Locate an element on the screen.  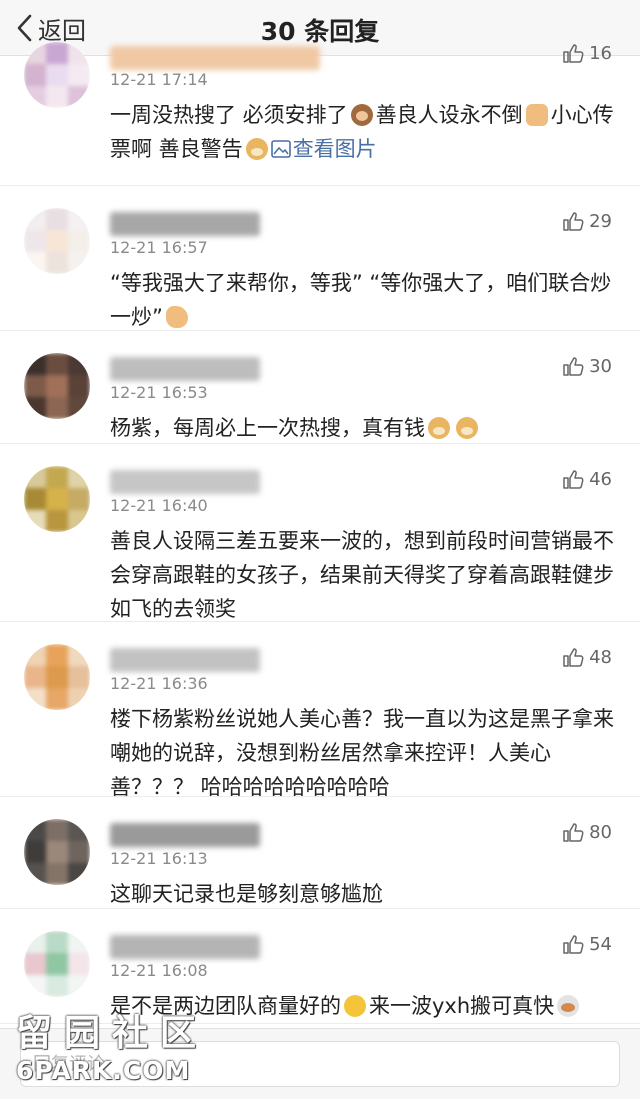
comment-text-segment: 杨紫，每周必上一次热搜，真有钱 is located at coordinates (267, 428).